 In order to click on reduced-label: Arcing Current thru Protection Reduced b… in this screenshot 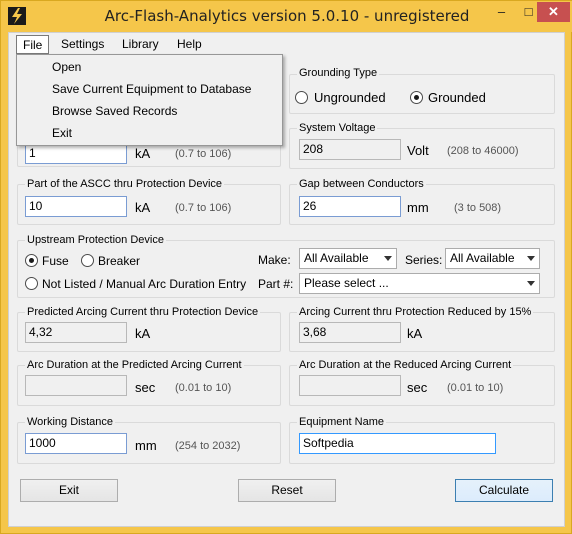, I will do `click(415, 312)`.